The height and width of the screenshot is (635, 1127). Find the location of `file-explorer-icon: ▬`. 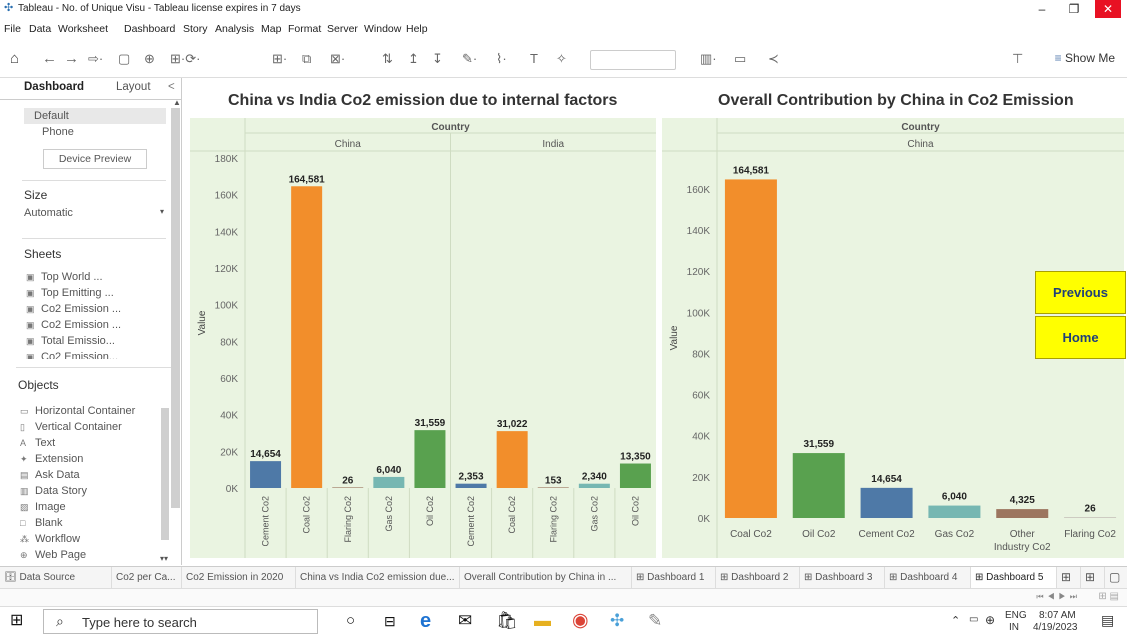

file-explorer-icon: ▬ is located at coordinates (542, 621).